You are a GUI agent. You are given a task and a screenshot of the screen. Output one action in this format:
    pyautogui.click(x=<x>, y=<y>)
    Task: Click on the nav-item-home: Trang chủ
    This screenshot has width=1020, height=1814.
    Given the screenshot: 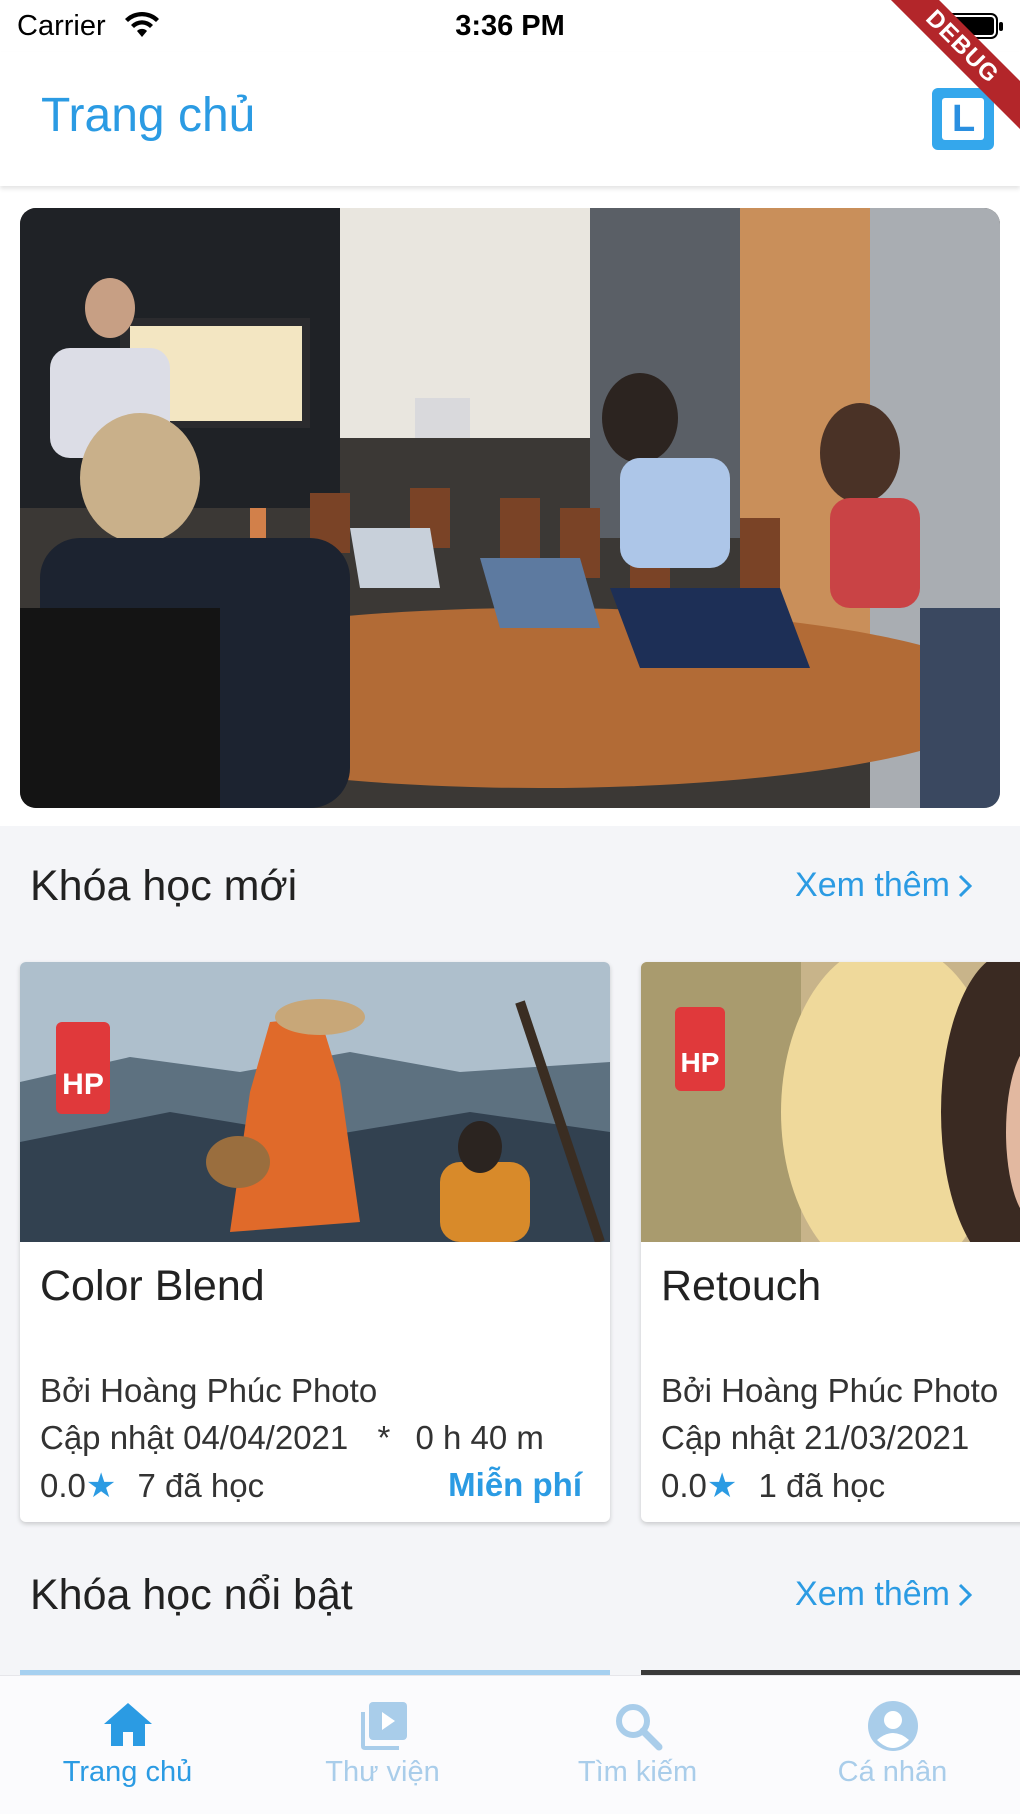 What is the action you would take?
    pyautogui.click(x=127, y=1745)
    